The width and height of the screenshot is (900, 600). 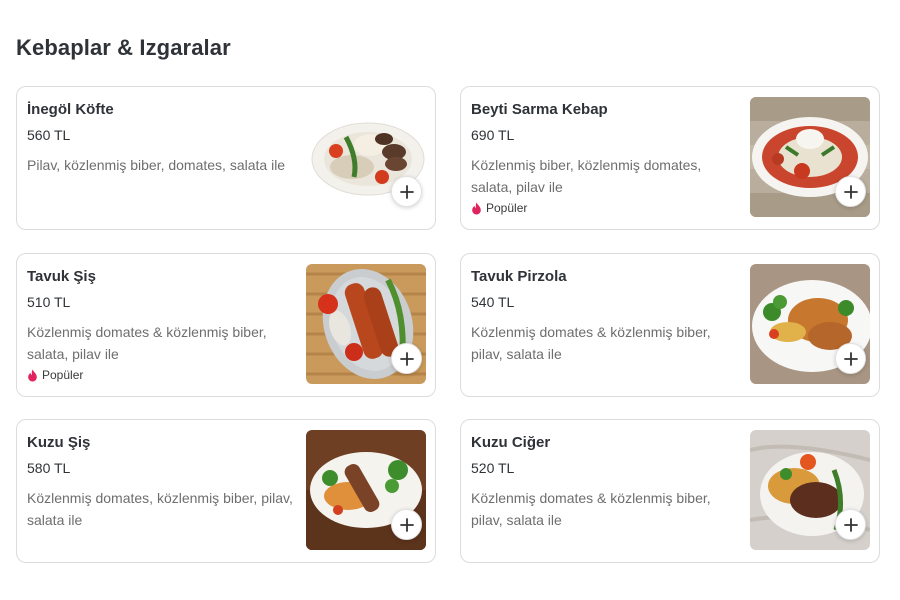 What do you see at coordinates (519, 276) in the screenshot?
I see `menu-item-name: Tavuk Pirzola` at bounding box center [519, 276].